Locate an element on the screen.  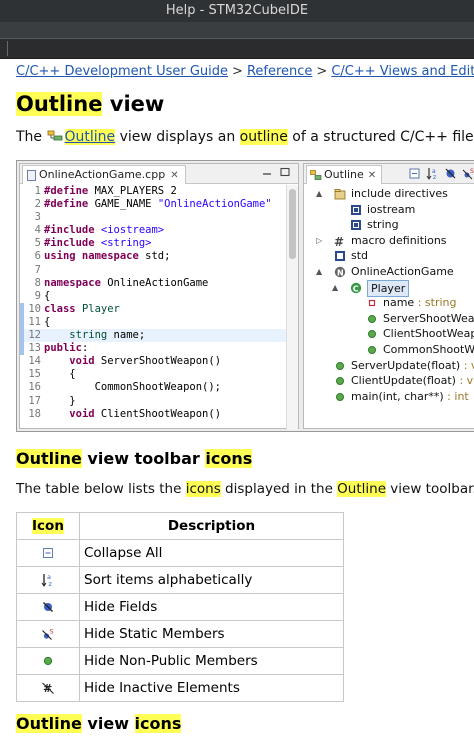
code-line: 5 #include <string> is located at coordinates (154, 243).